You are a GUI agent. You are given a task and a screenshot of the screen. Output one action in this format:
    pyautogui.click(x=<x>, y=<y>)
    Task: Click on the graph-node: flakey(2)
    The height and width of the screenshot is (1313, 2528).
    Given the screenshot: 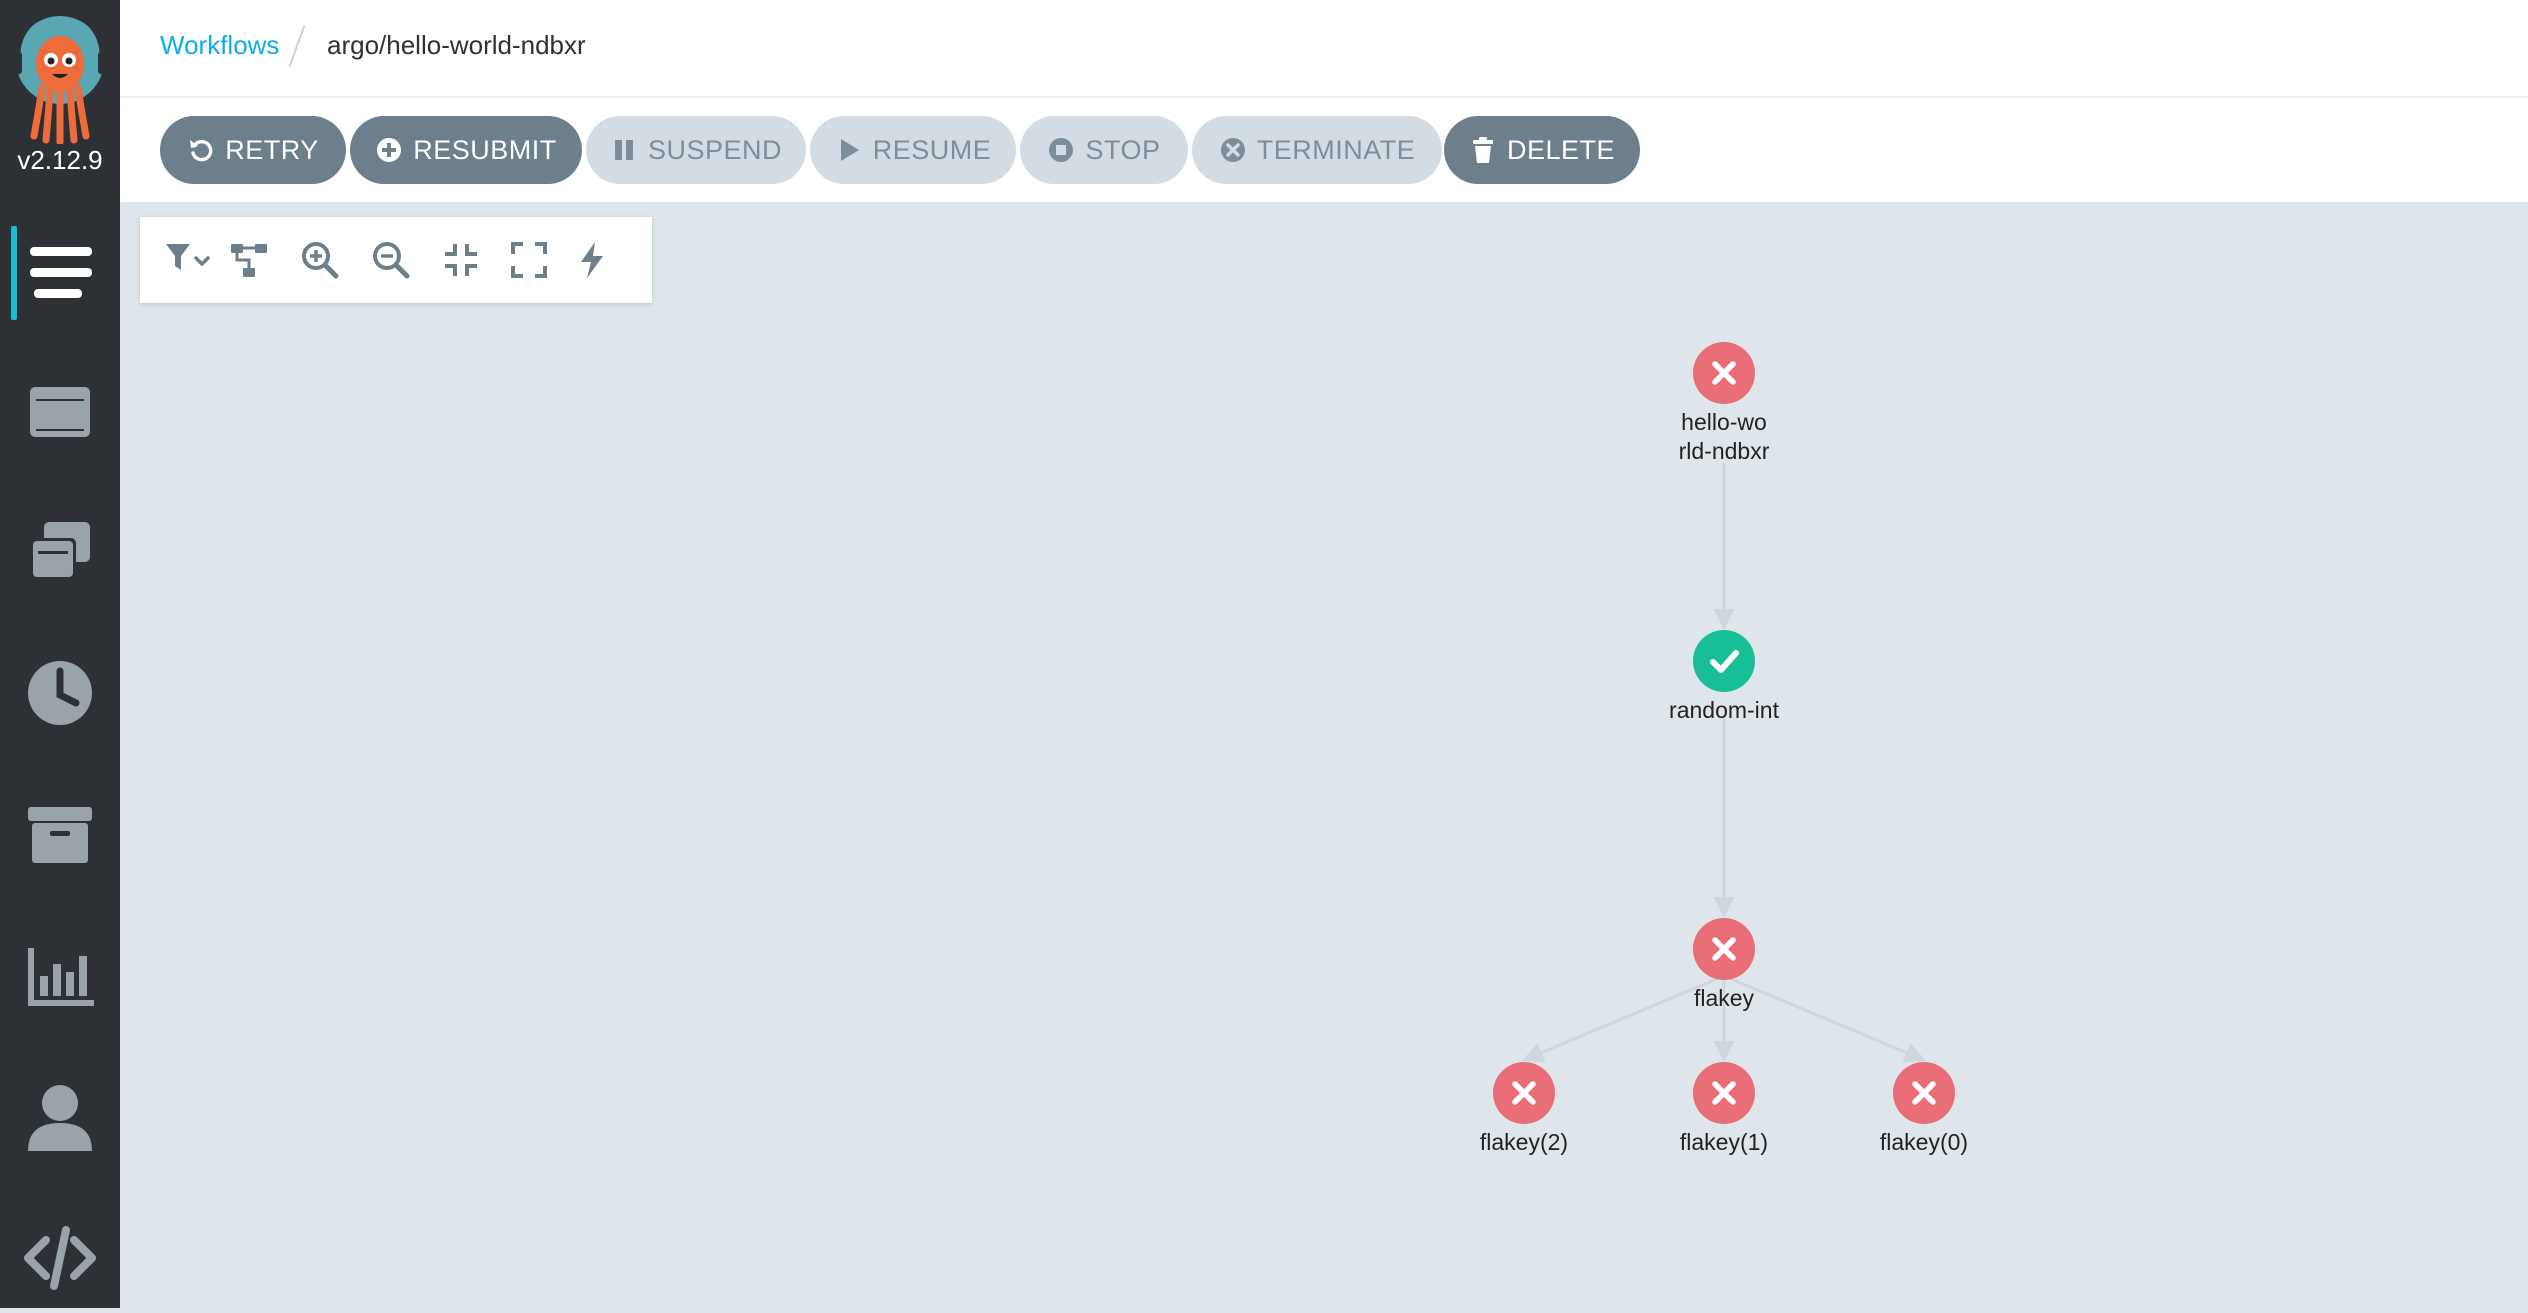 What is the action you would take?
    pyautogui.click(x=1524, y=1108)
    